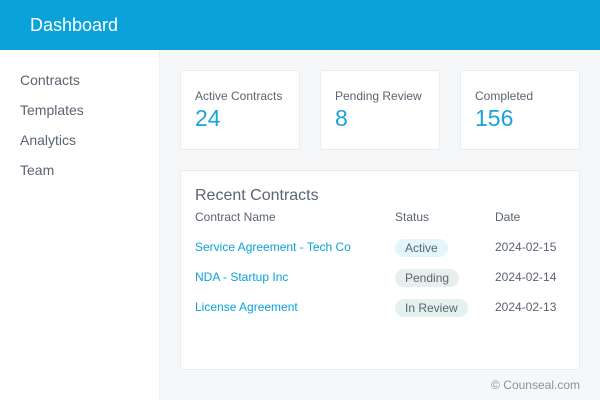  Describe the element at coordinates (381, 281) in the screenshot. I see `table-row: NDA - Startup Inc Pending 2024-02-14` at that location.